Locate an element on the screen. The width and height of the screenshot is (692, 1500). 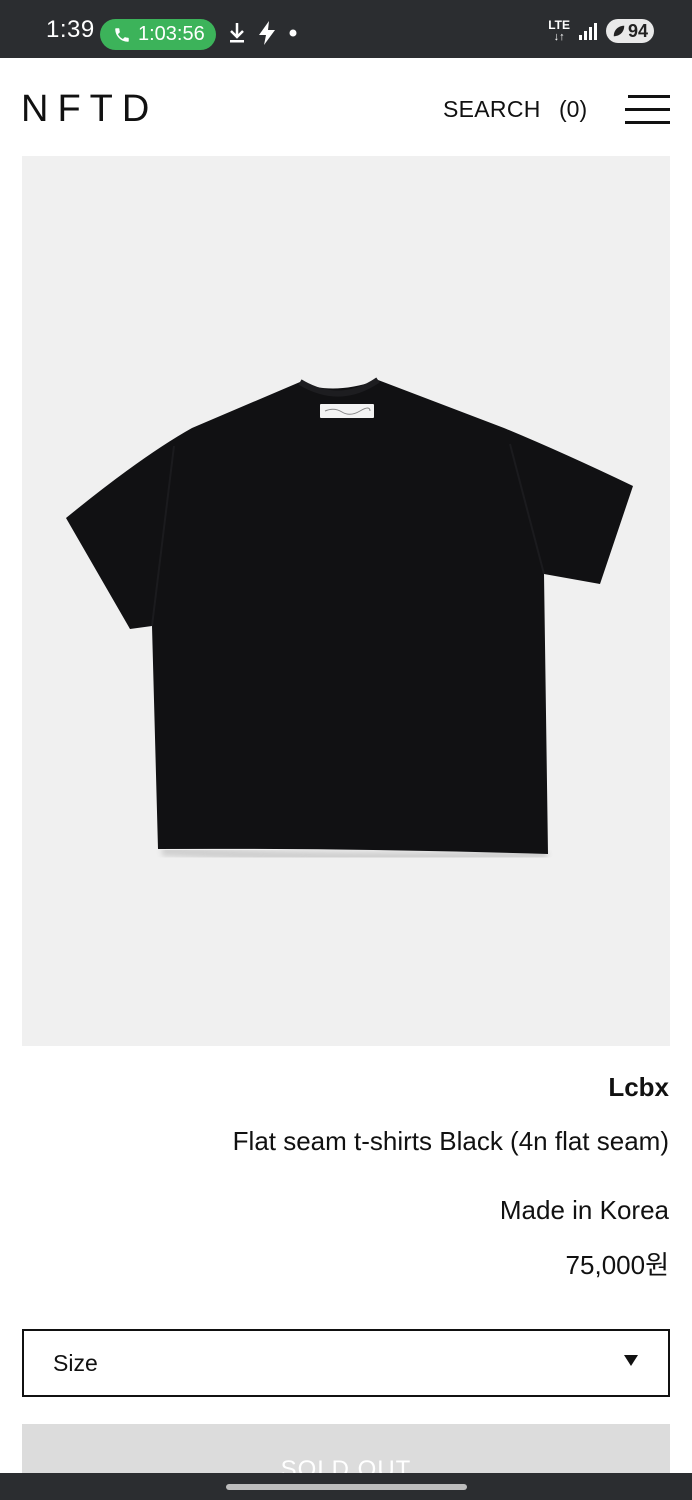
status-time: 1:39 is located at coordinates (70, 29).